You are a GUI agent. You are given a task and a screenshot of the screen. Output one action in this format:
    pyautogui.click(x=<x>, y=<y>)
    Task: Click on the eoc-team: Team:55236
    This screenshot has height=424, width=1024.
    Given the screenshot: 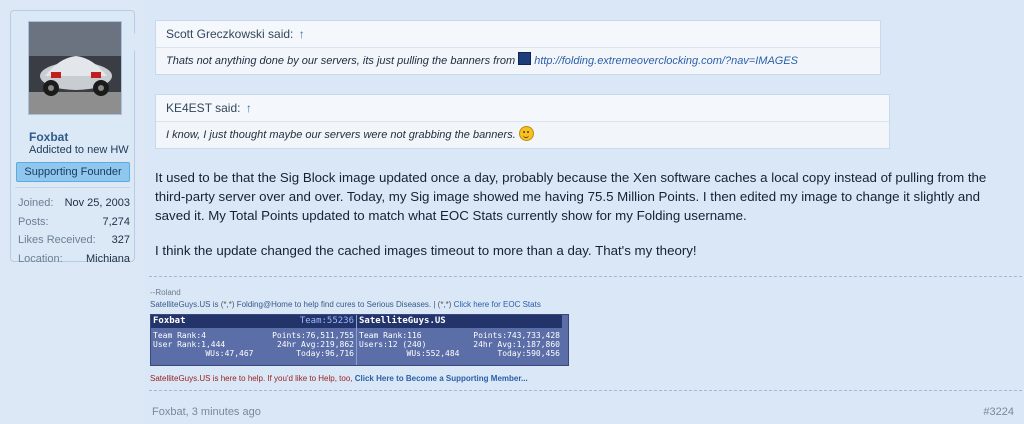 What is the action you would take?
    pyautogui.click(x=326, y=321)
    